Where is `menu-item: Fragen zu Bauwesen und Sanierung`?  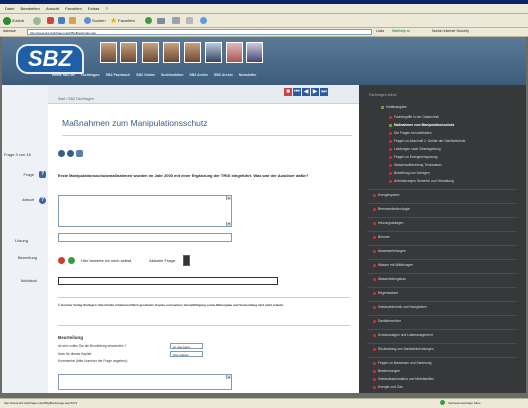
menu-item: Fragen zu Bauwesen und Sanierung is located at coordinates (402, 363).